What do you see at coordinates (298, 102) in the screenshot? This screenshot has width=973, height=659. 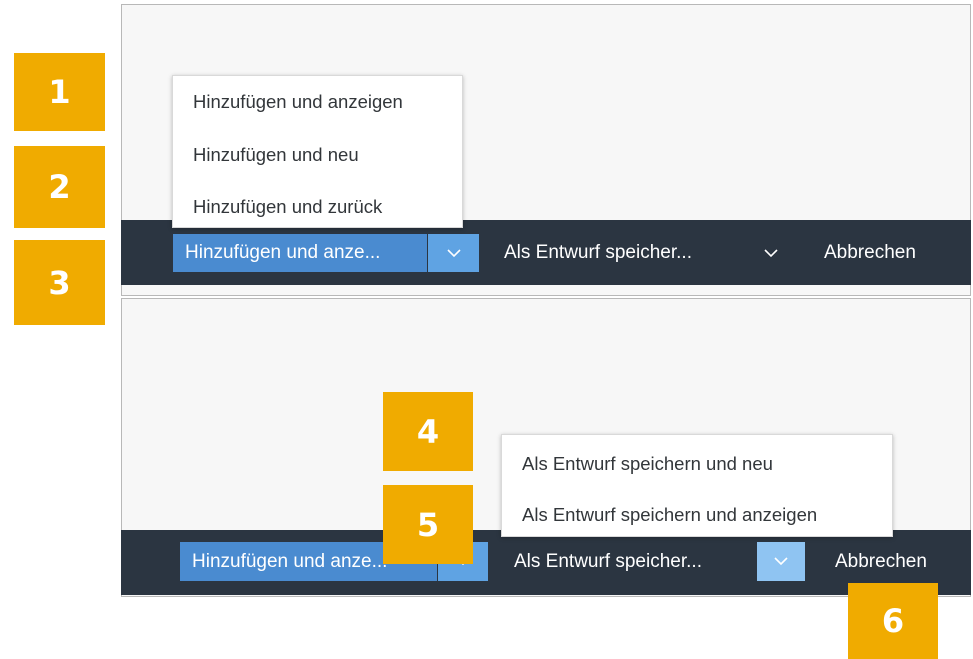 I see `menu-item-add-and-show: Hinzufügen und anzeigen` at bounding box center [298, 102].